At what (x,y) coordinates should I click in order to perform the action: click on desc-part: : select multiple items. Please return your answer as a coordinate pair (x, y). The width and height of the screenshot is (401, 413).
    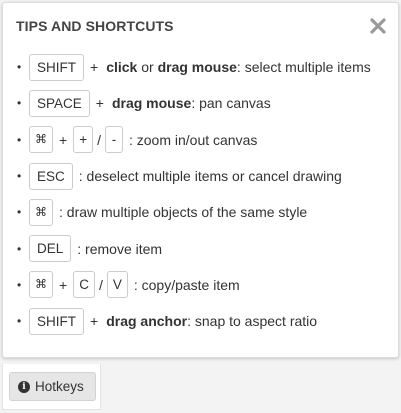
    Looking at the image, I should click on (303, 67).